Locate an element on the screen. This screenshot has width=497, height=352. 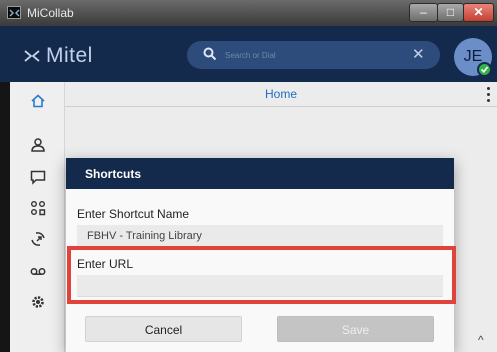
close-window-button: ✕ is located at coordinates (478, 12).